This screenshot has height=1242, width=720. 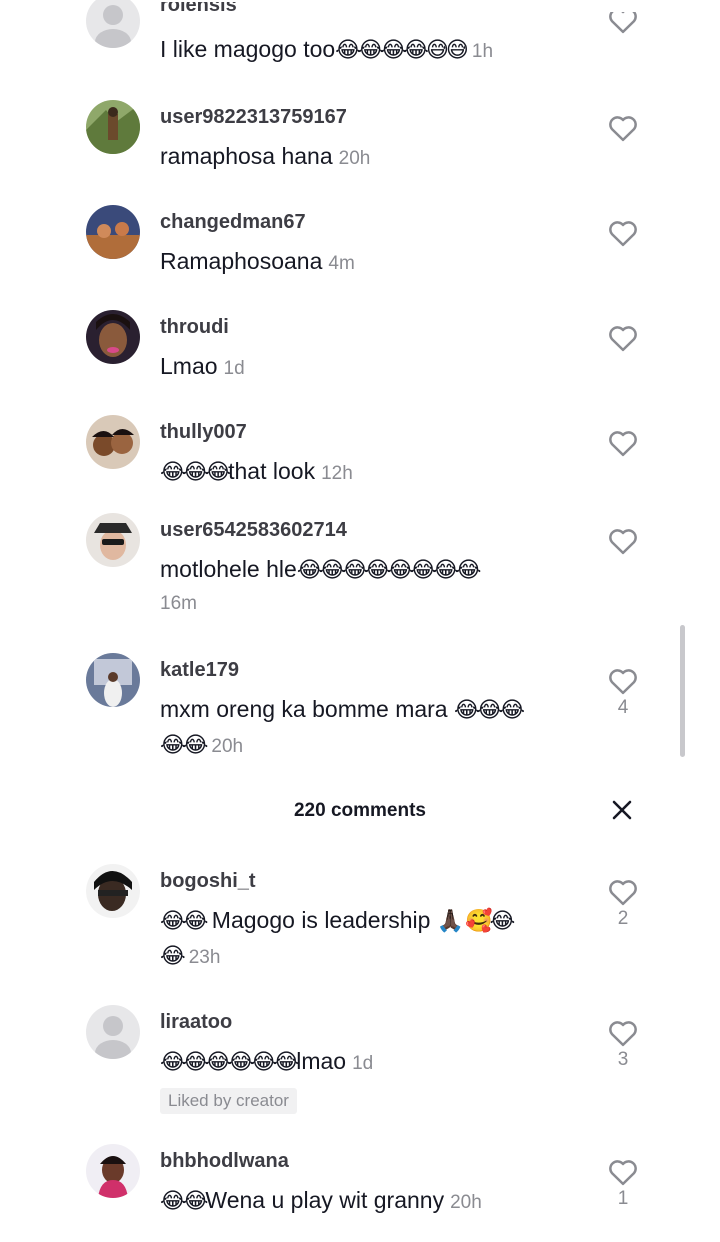 I want to click on comment-time: 16m, so click(x=178, y=603).